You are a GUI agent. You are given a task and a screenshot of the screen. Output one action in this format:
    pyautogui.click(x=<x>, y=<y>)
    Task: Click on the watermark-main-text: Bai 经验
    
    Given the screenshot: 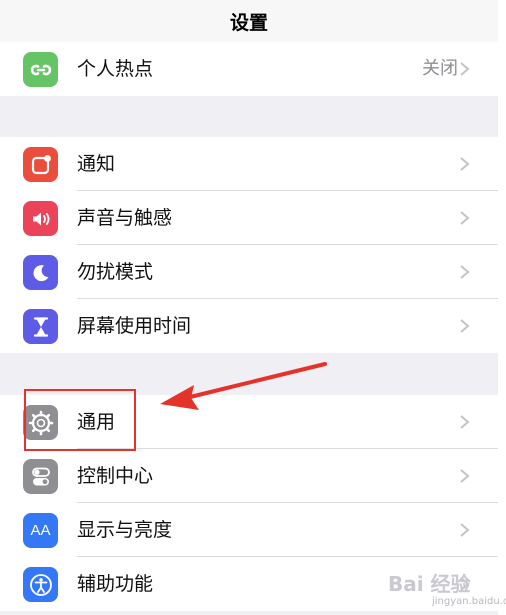 What is the action you would take?
    pyautogui.click(x=429, y=584)
    